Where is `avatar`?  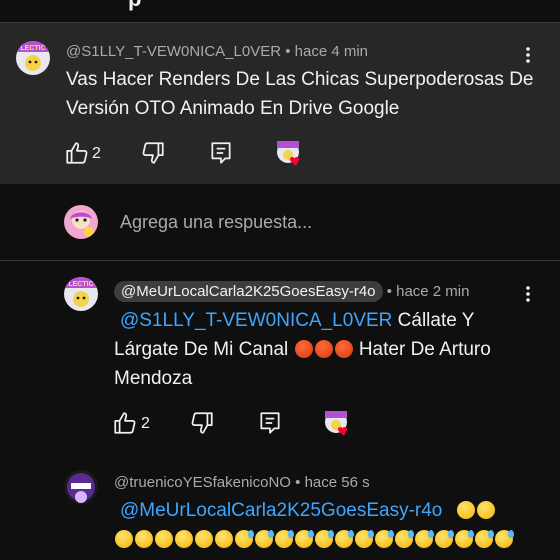 avatar is located at coordinates (81, 487).